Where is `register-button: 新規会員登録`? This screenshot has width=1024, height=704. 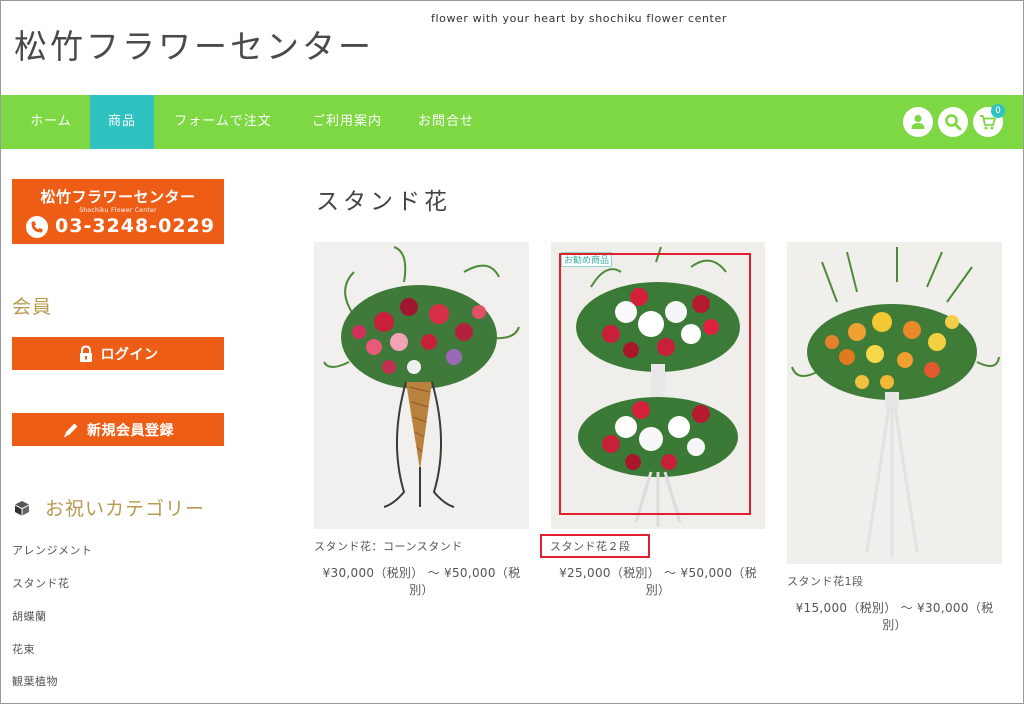 register-button: 新規会員登録 is located at coordinates (118, 429).